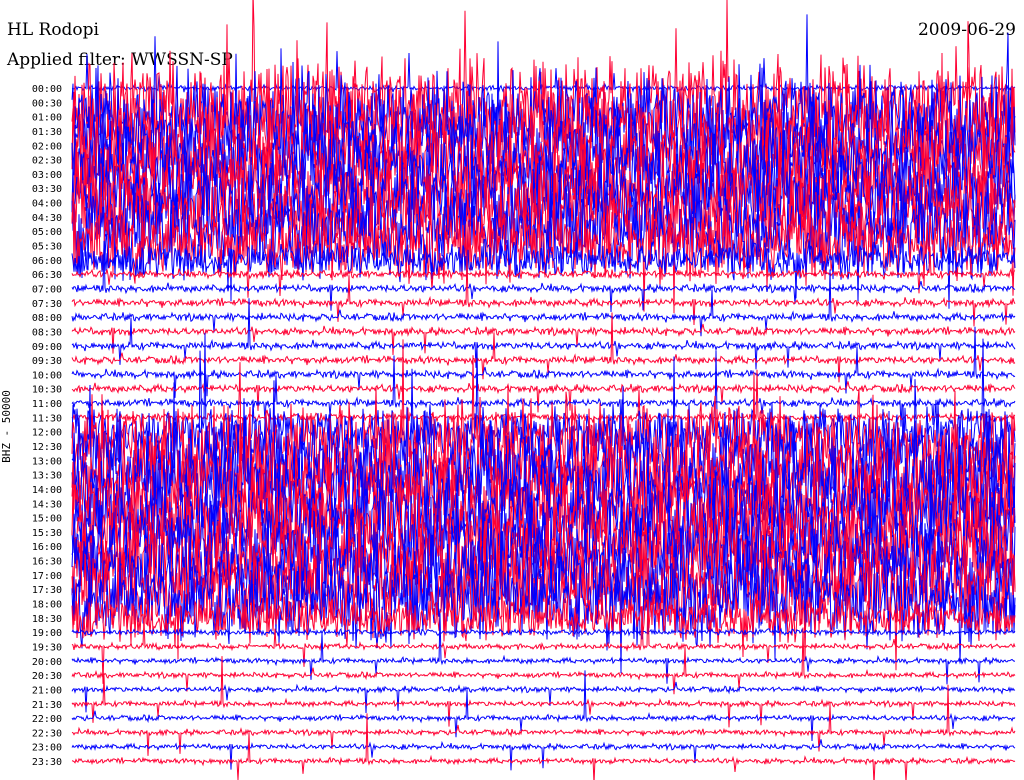 The width and height of the screenshot is (1024, 780). I want to click on row-time-label: 15:00, so click(47, 519).